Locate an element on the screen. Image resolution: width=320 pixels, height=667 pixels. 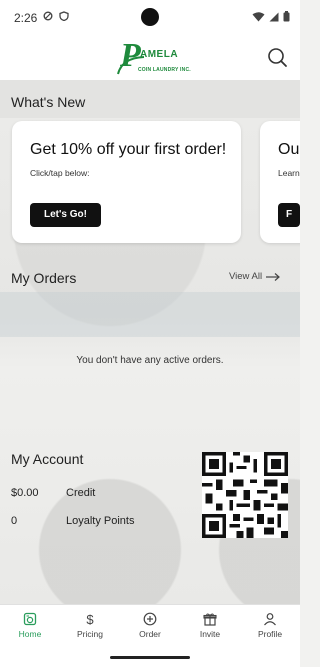
promo-card-next: Our Learn F is located at coordinates (280, 182).